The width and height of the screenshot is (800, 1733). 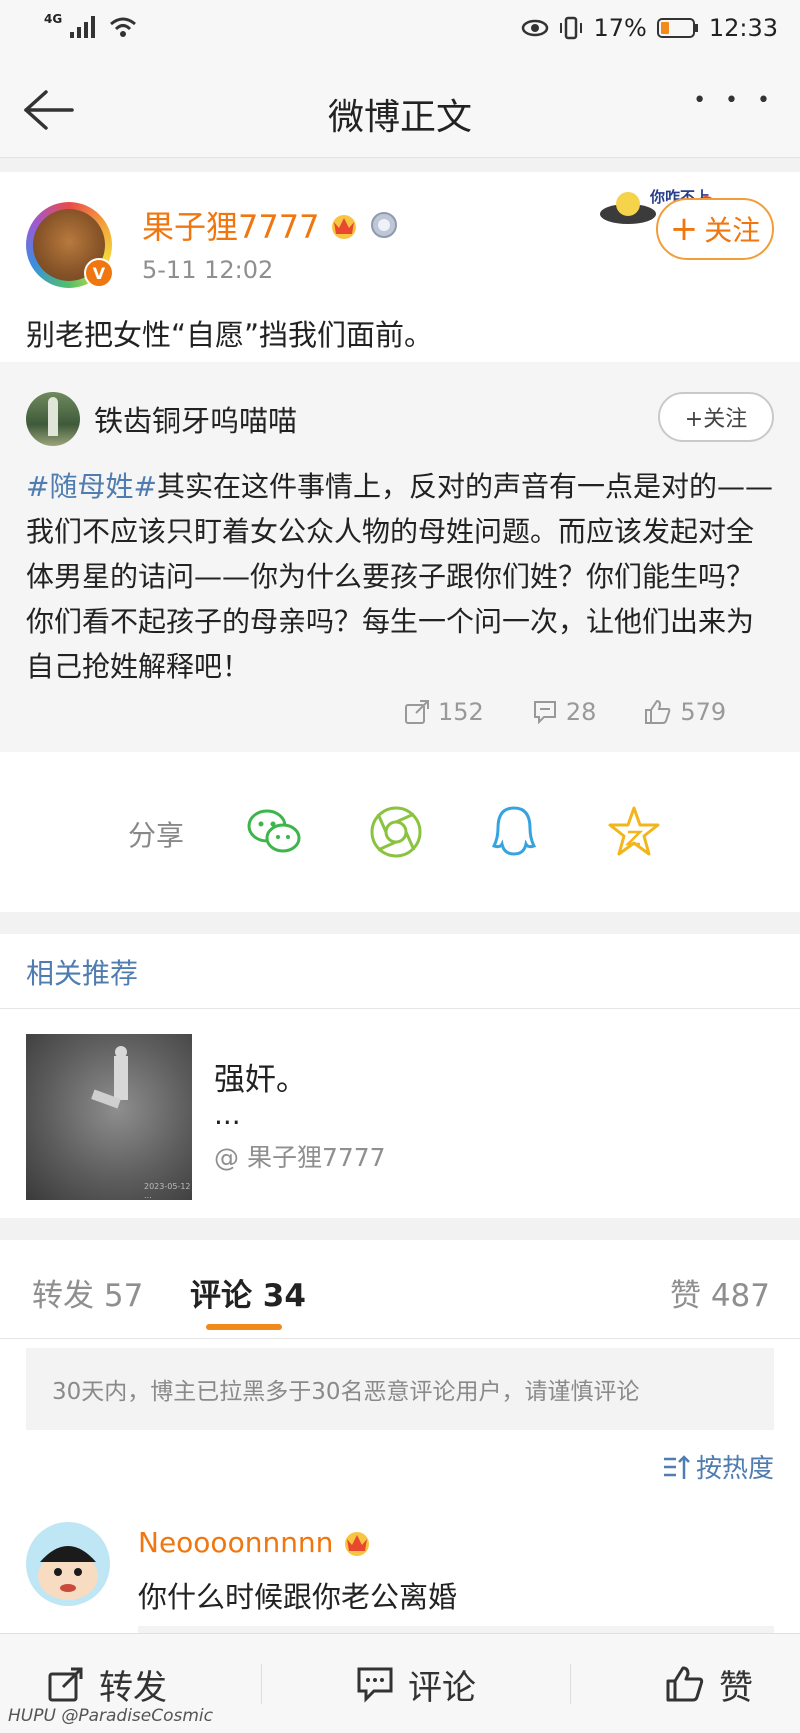 I want to click on signal-group: 4G, so click(x=91, y=26).